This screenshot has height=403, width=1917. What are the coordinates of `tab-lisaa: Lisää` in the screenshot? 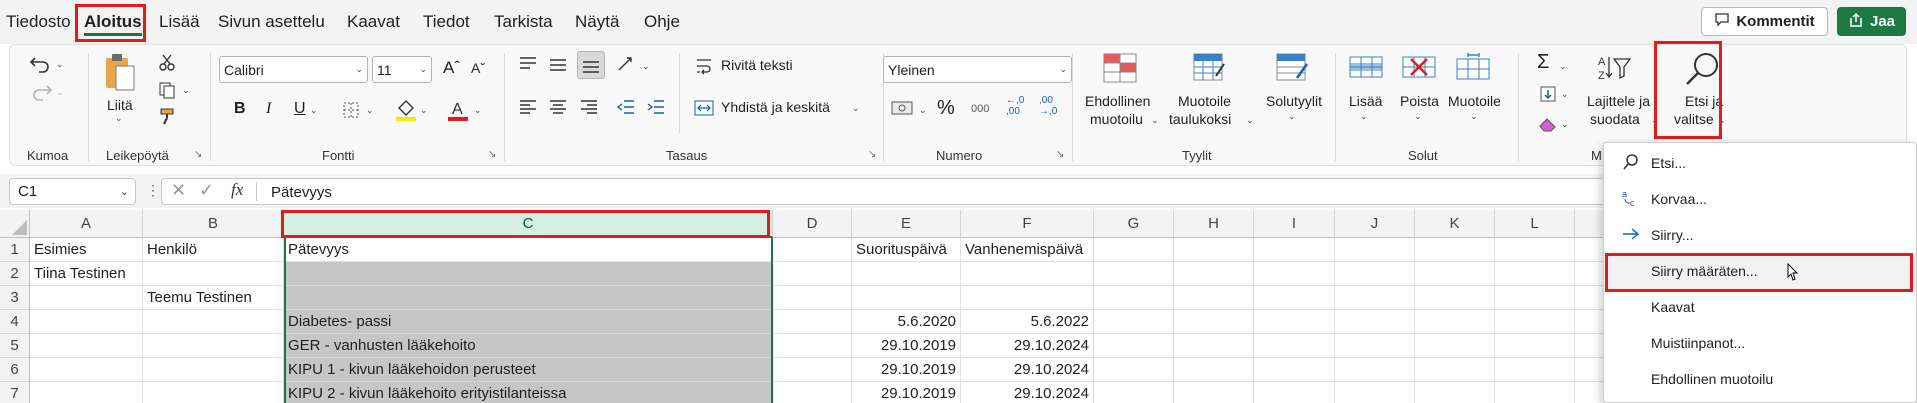 It's located at (179, 22).